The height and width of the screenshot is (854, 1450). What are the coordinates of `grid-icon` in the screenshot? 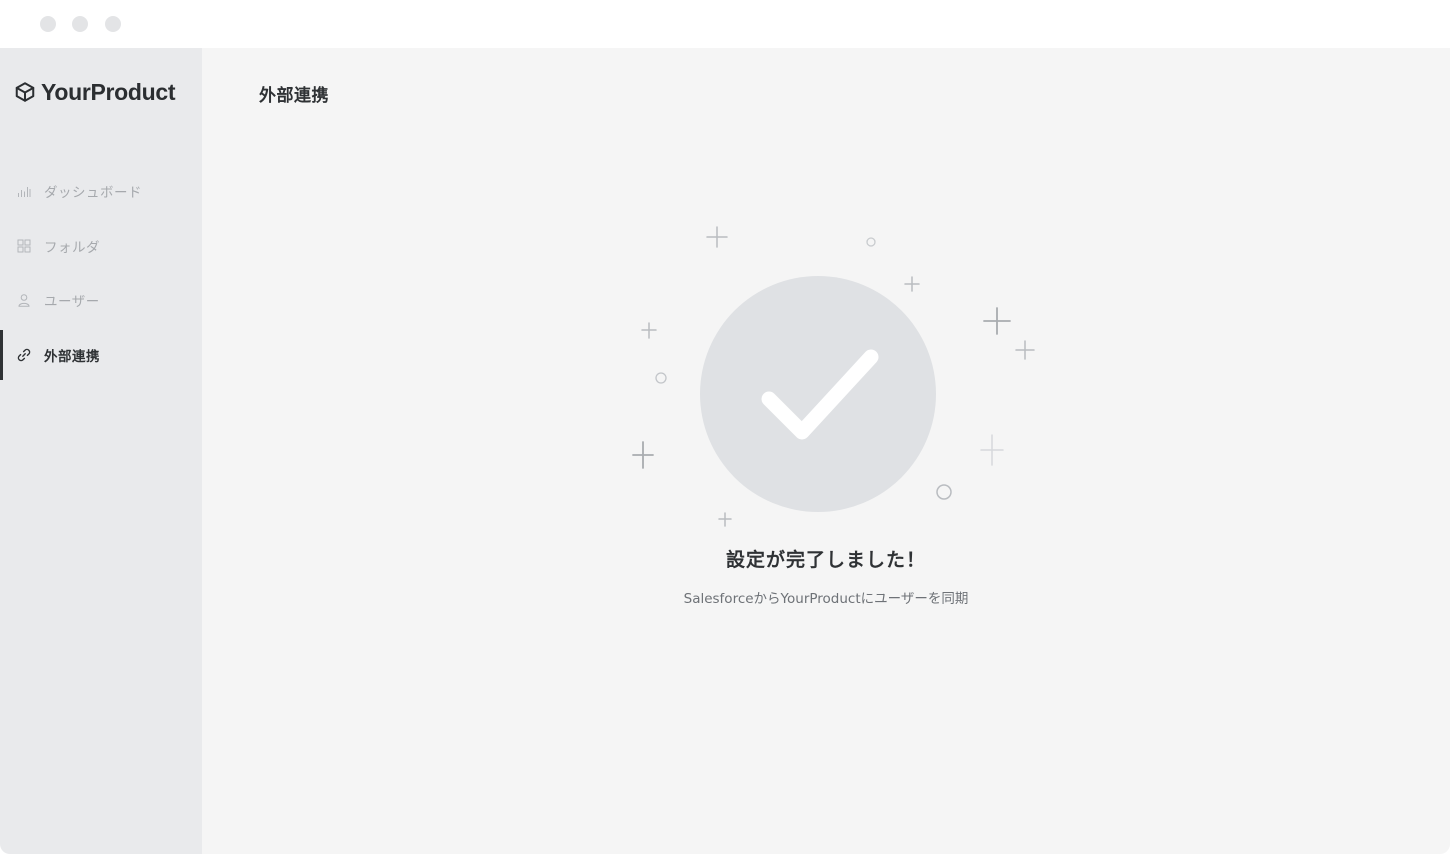 It's located at (24, 246).